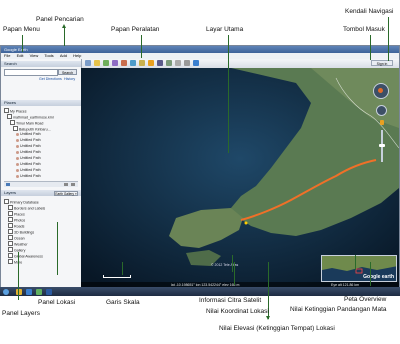 The height and width of the screenshot is (344, 400). Describe the element at coordinates (73, 184) in the screenshot. I see `move-down-icon` at that location.